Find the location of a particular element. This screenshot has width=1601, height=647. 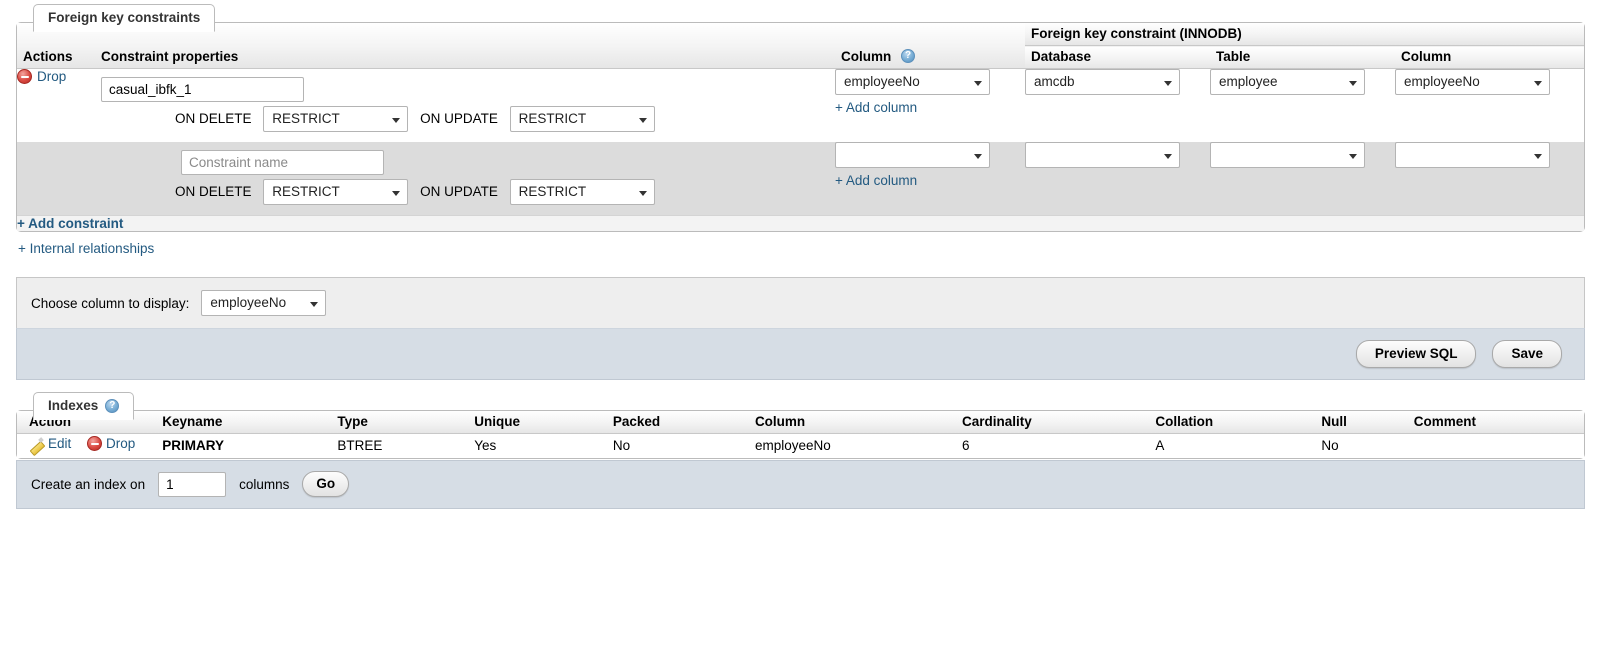

fk-row-actions is located at coordinates (56, 179).